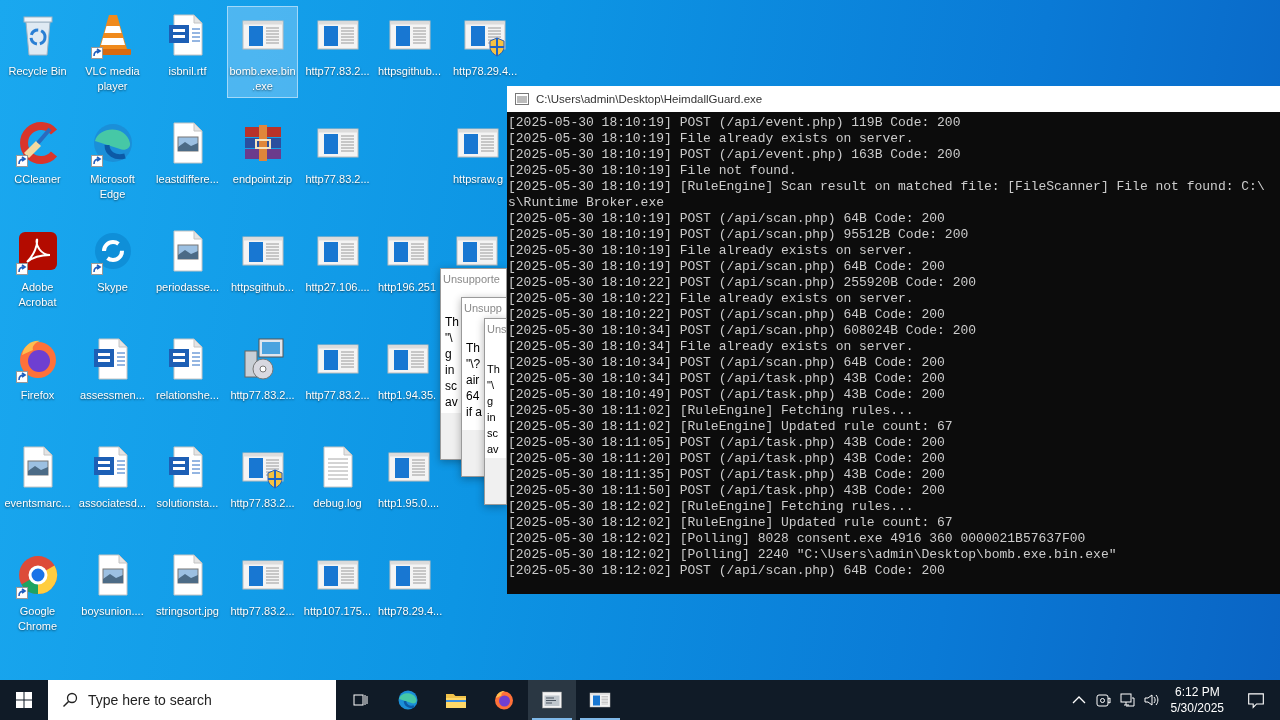  What do you see at coordinates (112, 160) in the screenshot?
I see `desktop-icon: Microsoft Edge` at bounding box center [112, 160].